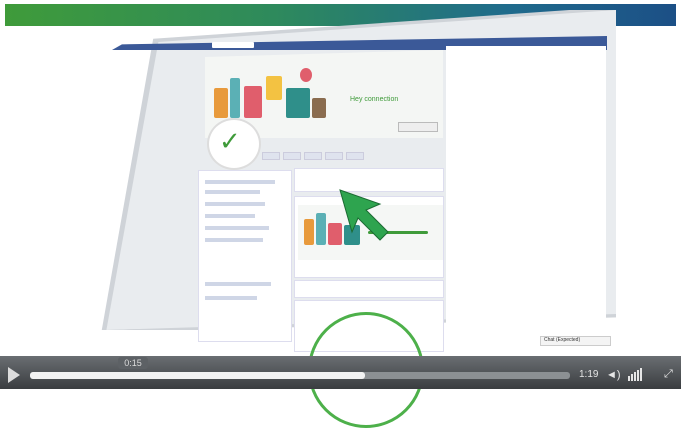 The width and height of the screenshot is (681, 428). What do you see at coordinates (668, 374) in the screenshot?
I see `fullscreen-icon: ⤢` at bounding box center [668, 374].